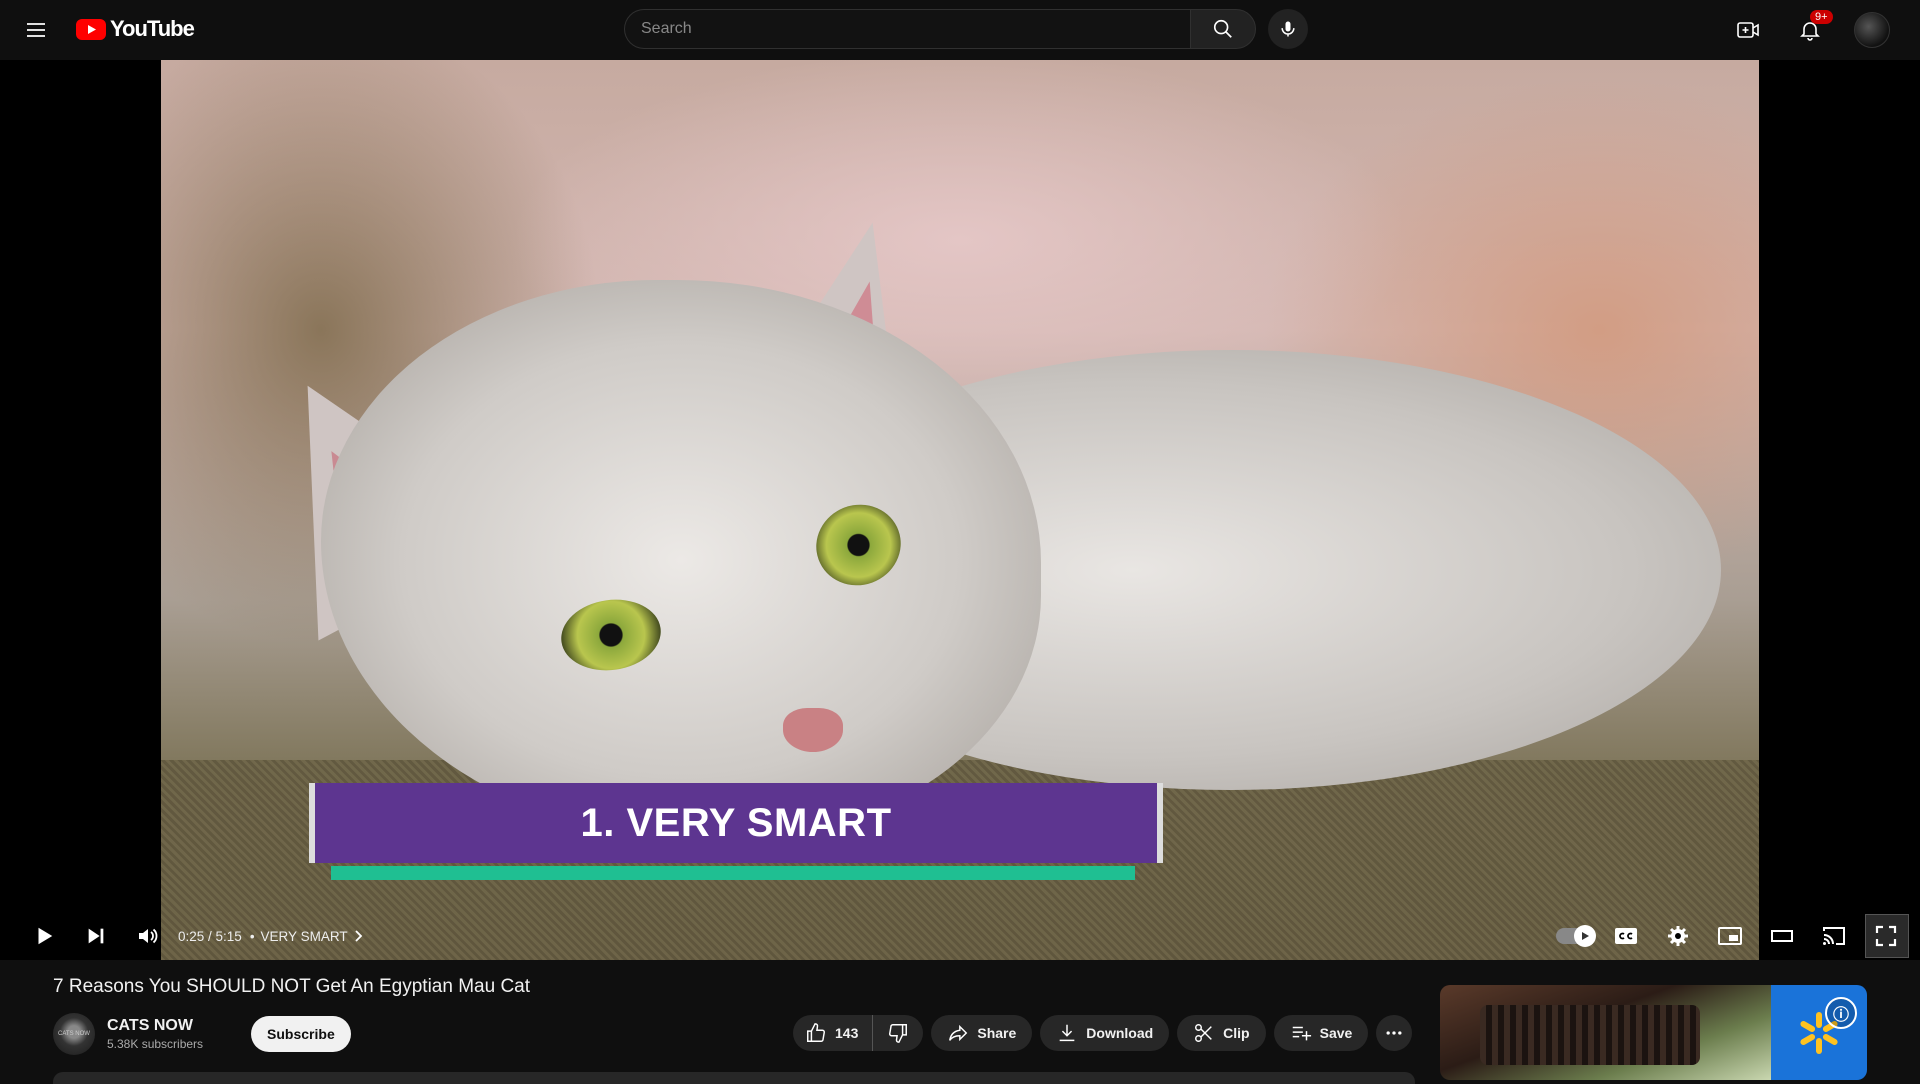  I want to click on description-box, so click(734, 1078).